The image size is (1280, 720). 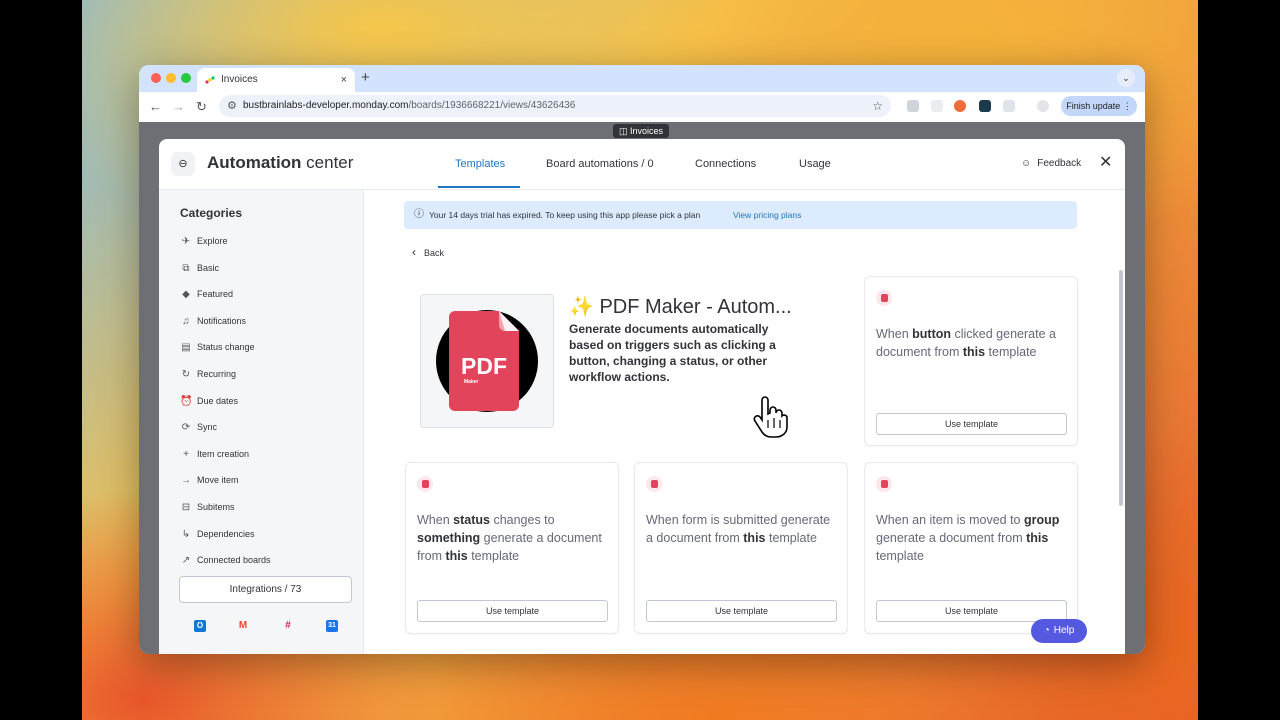 I want to click on site-settings-icon: ⚙, so click(x=232, y=106).